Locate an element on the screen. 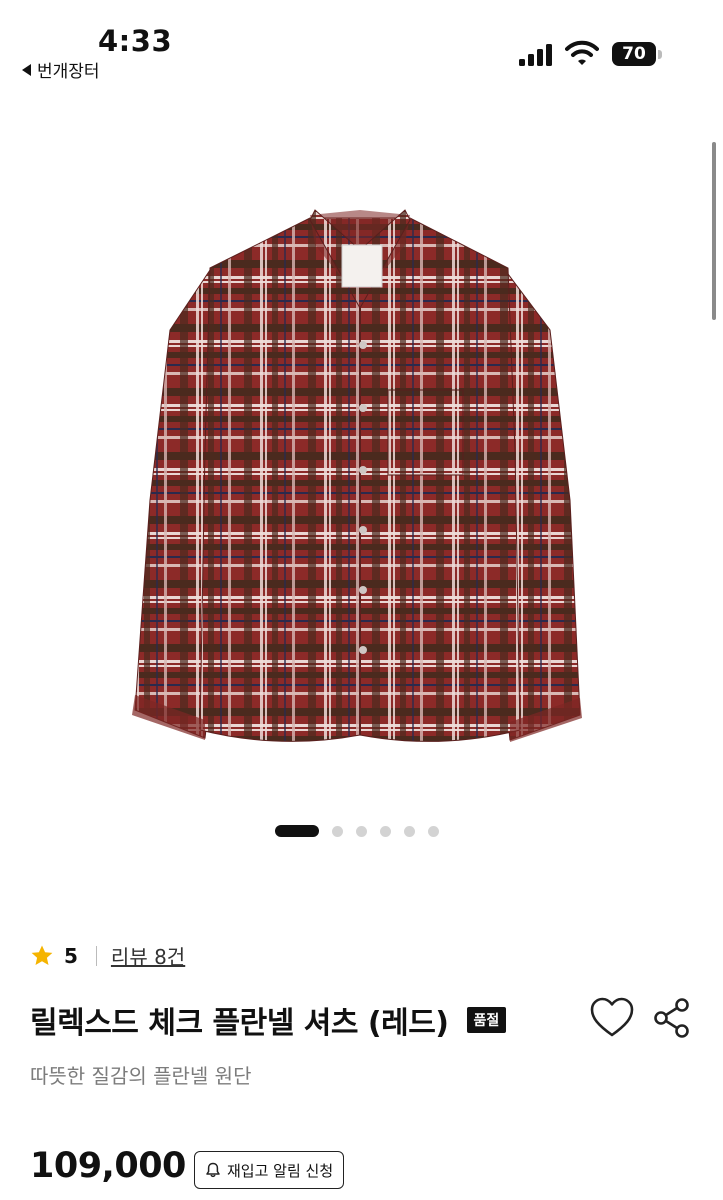 Image resolution: width=723 pixels, height=1200 pixels. rating-row: 5 리뷰 8건 is located at coordinates (107, 955).